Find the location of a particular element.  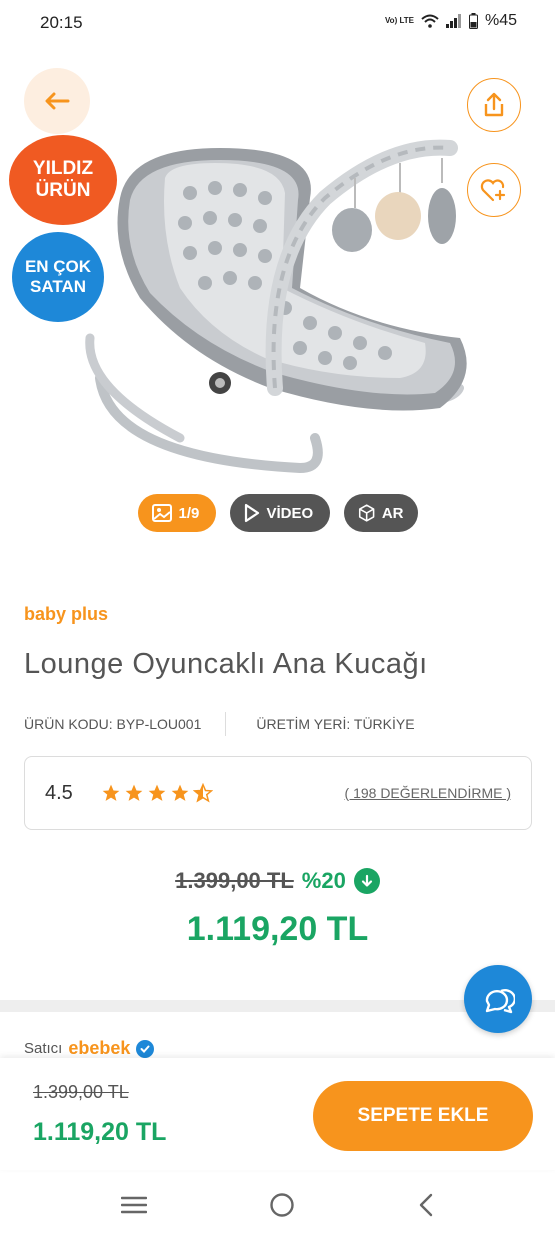

back-button is located at coordinates (57, 101).